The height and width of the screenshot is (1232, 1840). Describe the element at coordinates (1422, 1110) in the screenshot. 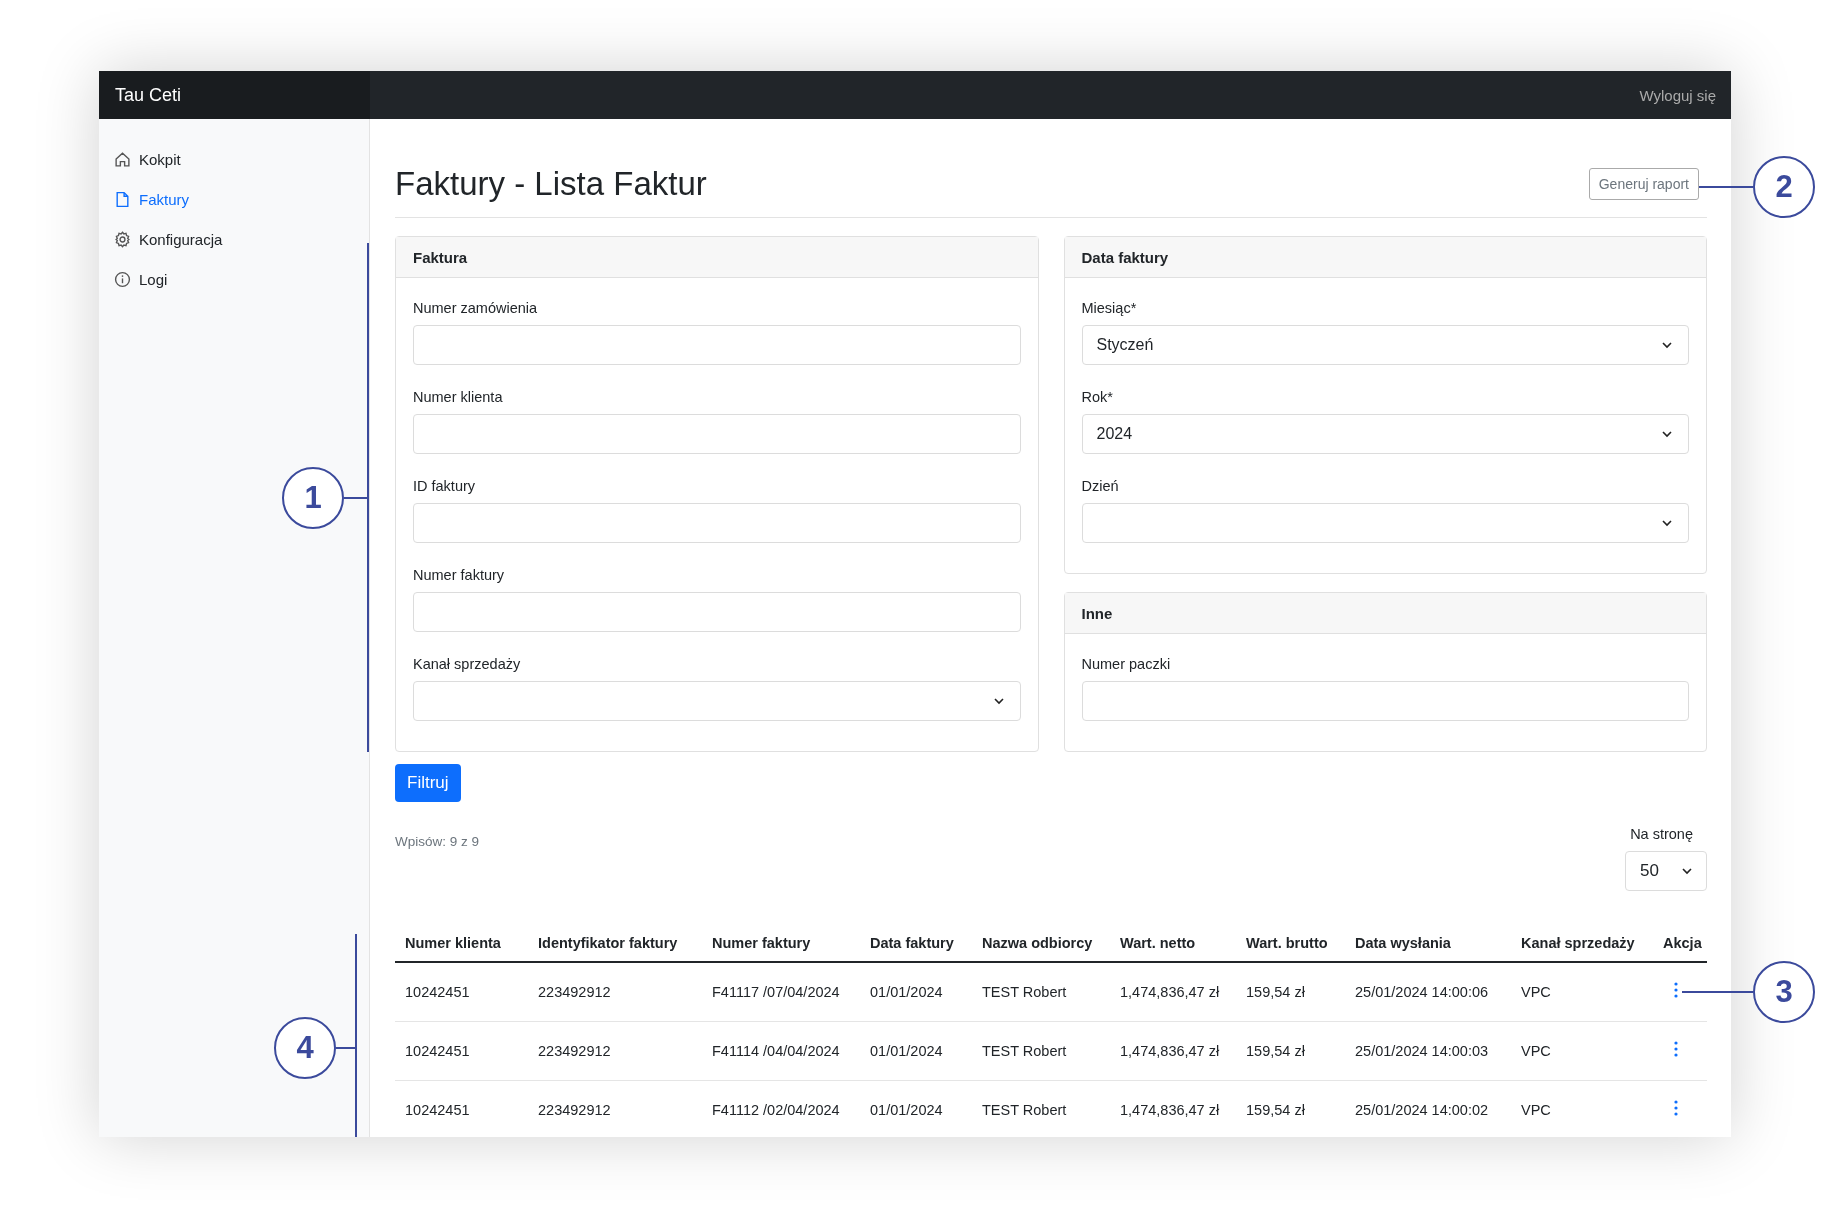

I see `table-cell-text: 25/01/2024 14:00:02` at that location.